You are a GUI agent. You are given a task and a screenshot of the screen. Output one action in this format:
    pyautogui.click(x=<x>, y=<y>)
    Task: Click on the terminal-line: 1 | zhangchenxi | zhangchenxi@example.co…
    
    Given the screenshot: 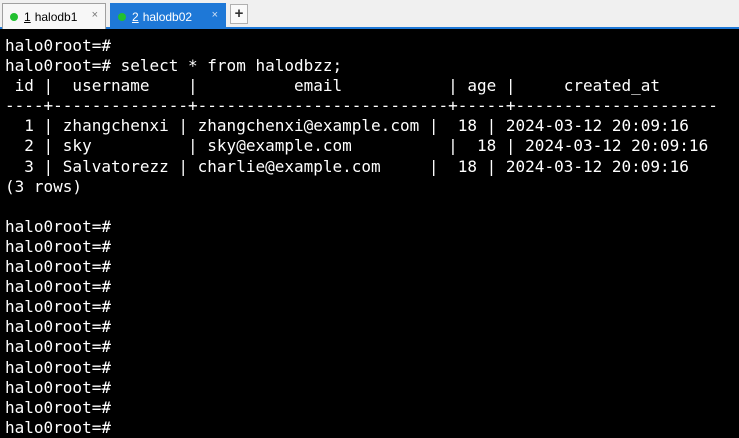 What is the action you would take?
    pyautogui.click(x=347, y=126)
    